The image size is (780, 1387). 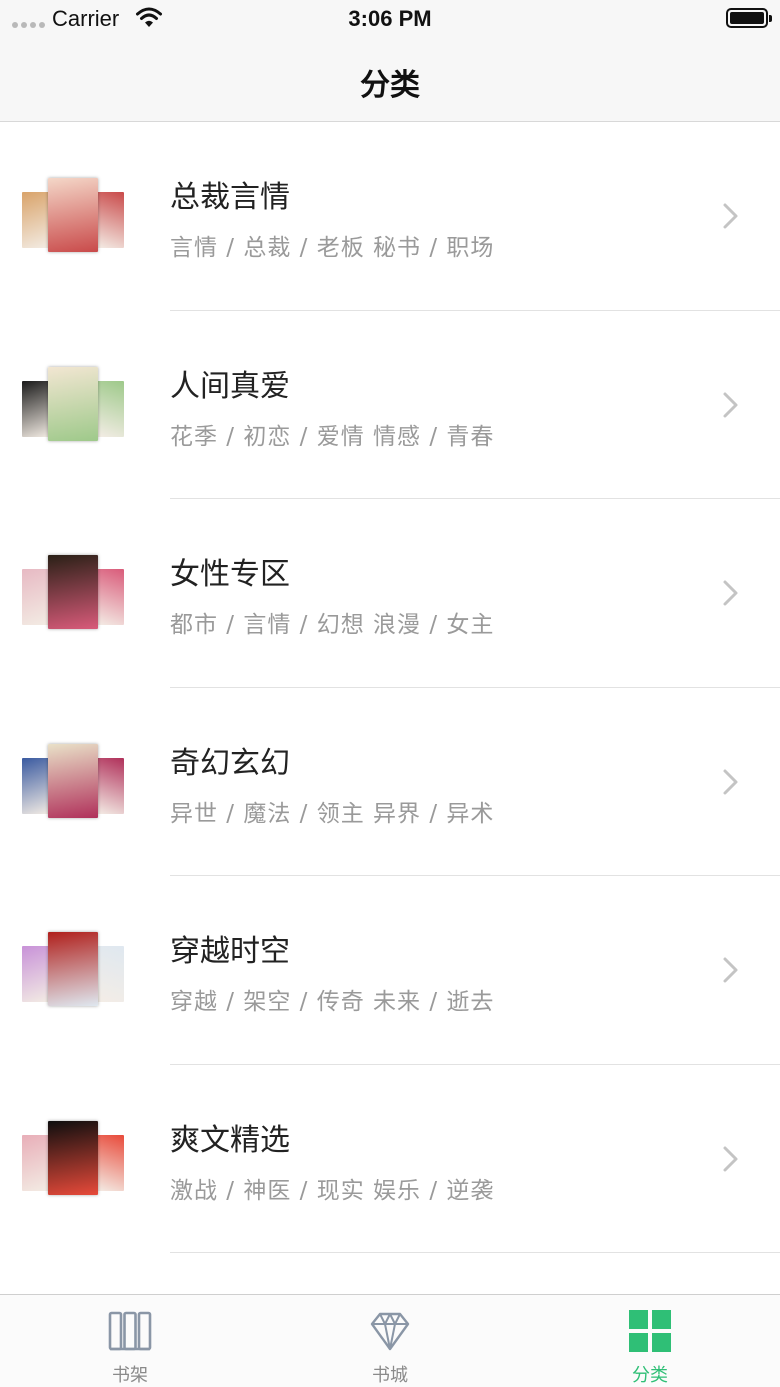 What do you see at coordinates (390, 1331) in the screenshot?
I see `diamond-icon` at bounding box center [390, 1331].